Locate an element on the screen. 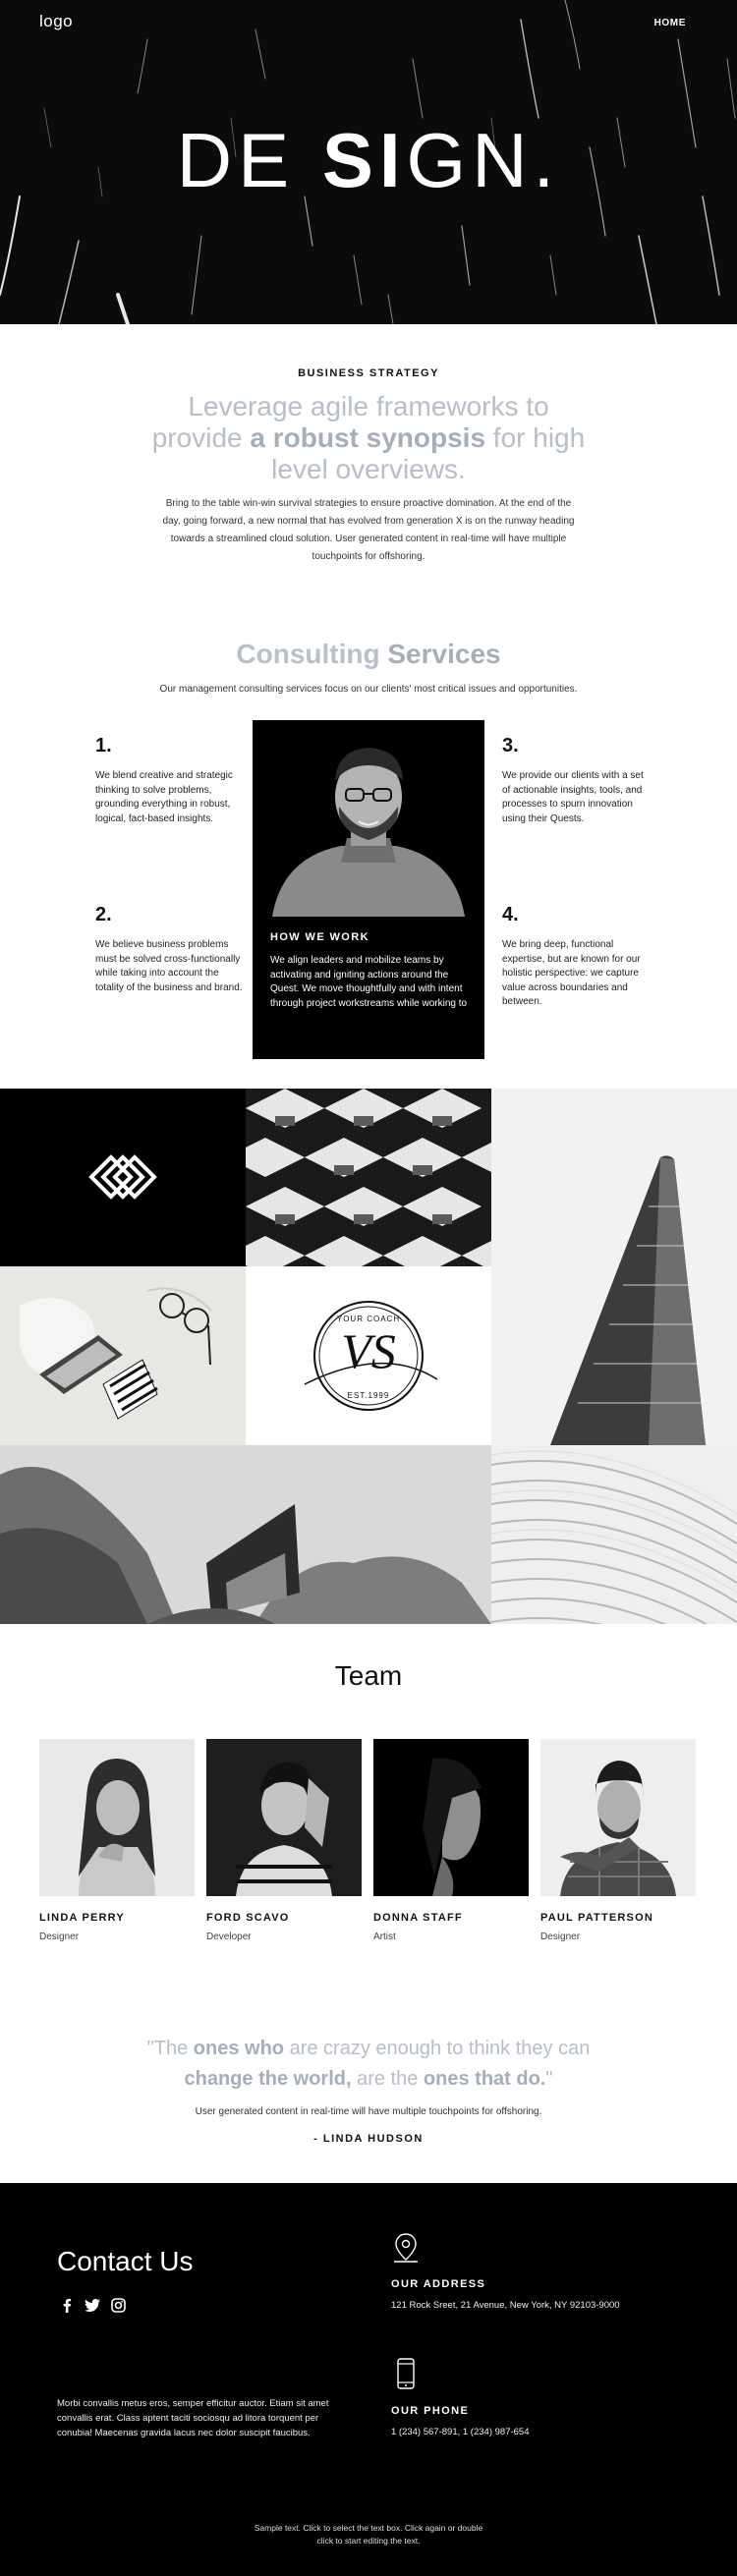  footer-note-line-2: click to start editing the text. is located at coordinates (368, 2541).